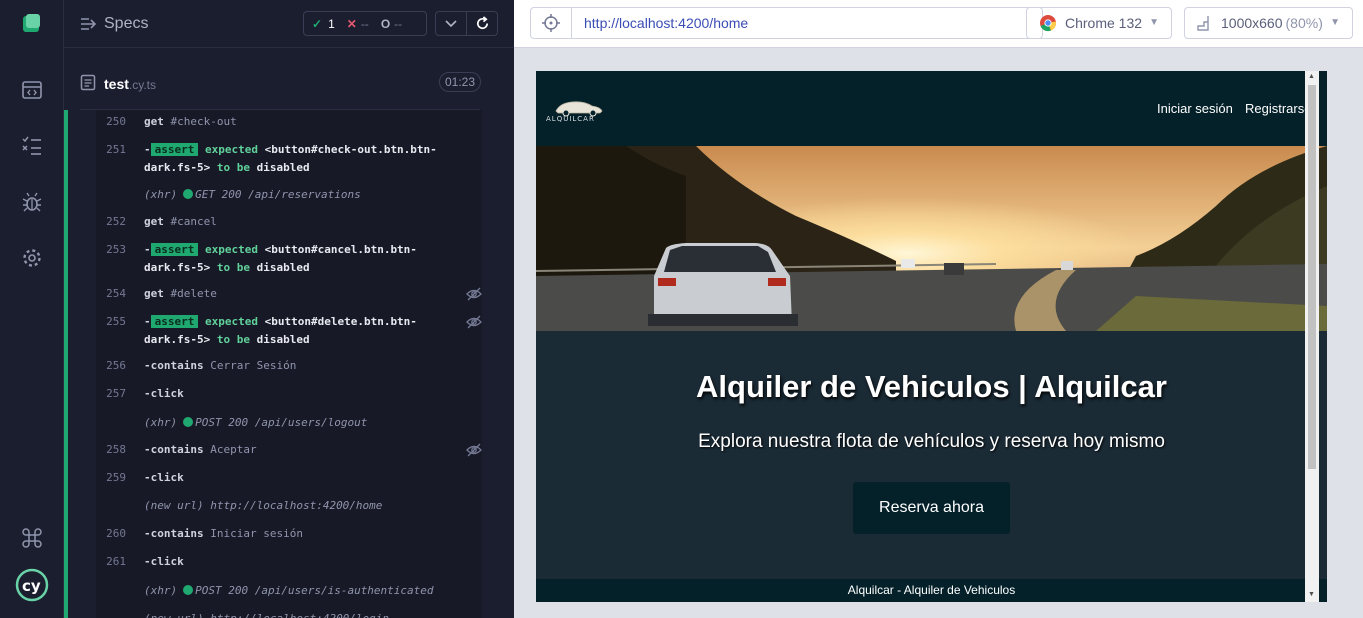 This screenshot has height=618, width=1363. Describe the element at coordinates (1099, 23) in the screenshot. I see `browser-selector: Chrome 132 ▼` at that location.